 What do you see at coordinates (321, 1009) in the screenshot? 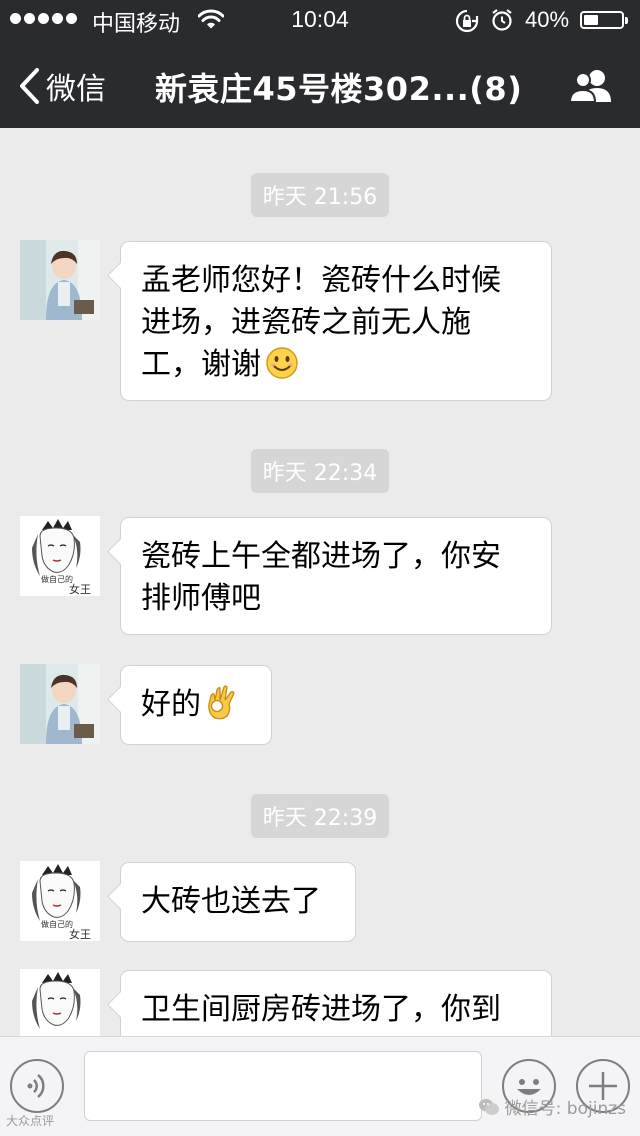
I see `message-line: 卫生间厨房砖进场了，你到` at bounding box center [321, 1009].